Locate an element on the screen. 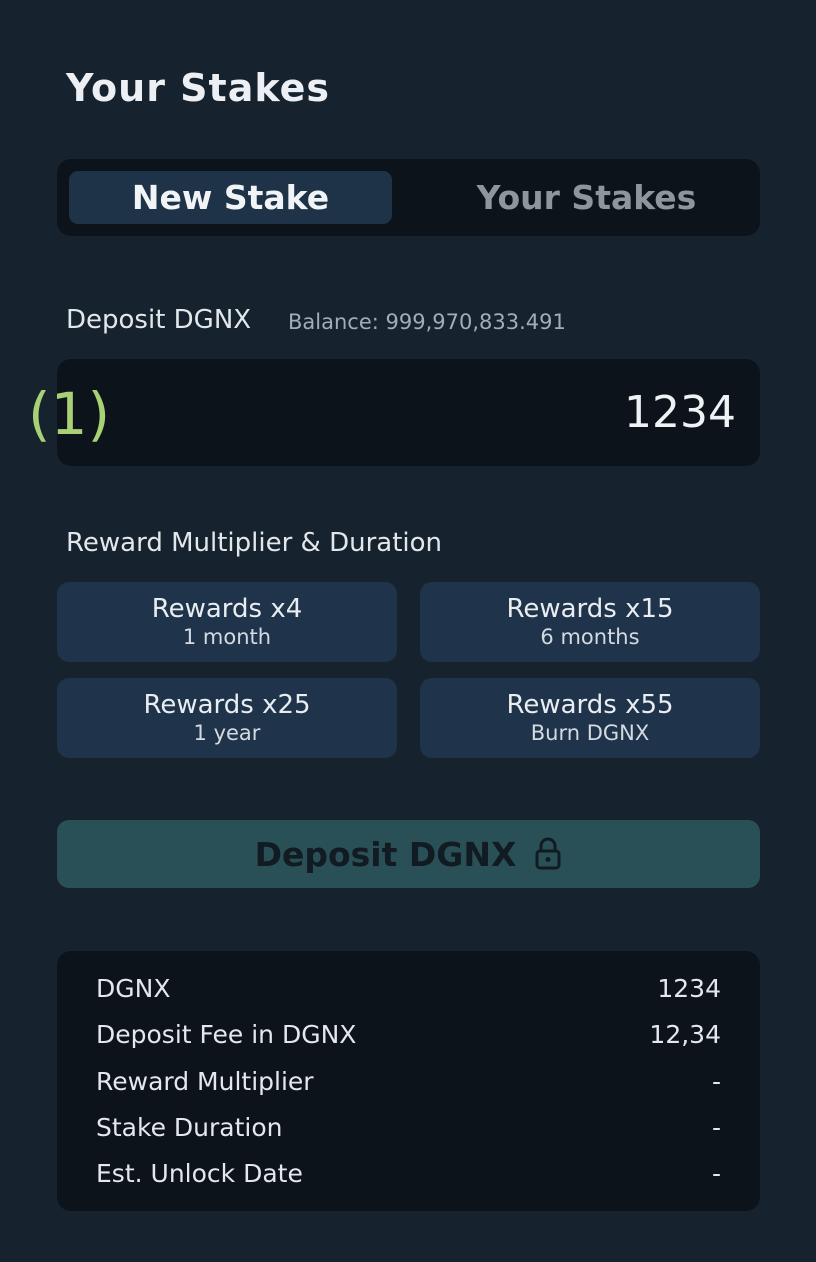 The width and height of the screenshot is (816, 1262). summary-row-dgnx: DGNX 1234 is located at coordinates (408, 988).